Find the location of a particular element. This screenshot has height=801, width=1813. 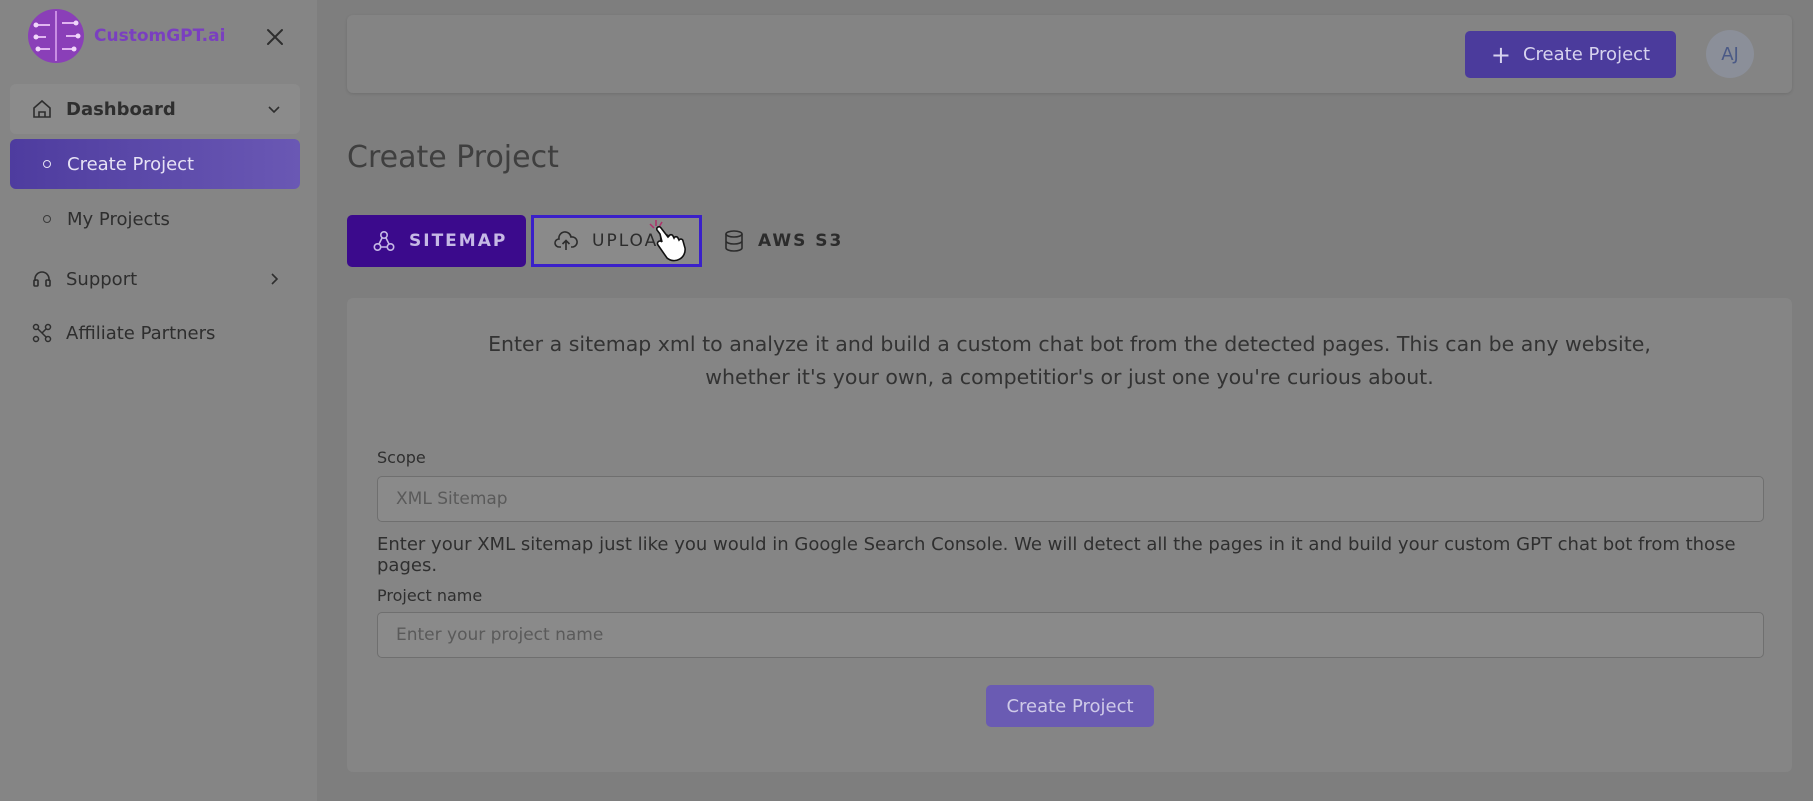

sidebar-item-affiliate-partners: Affiliate Partners is located at coordinates (155, 333).